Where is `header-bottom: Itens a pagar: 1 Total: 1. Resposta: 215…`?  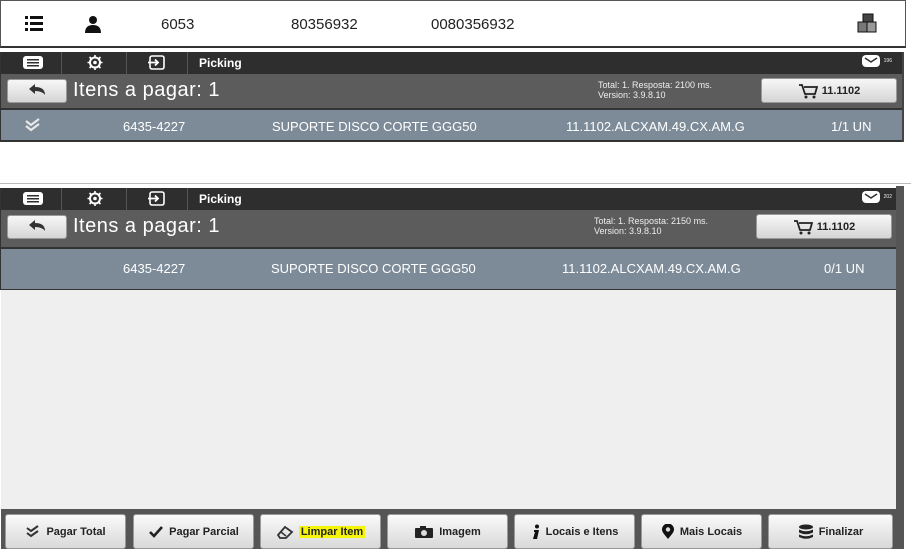 header-bottom: Itens a pagar: 1 Total: 1. Resposta: 215… is located at coordinates (451, 228).